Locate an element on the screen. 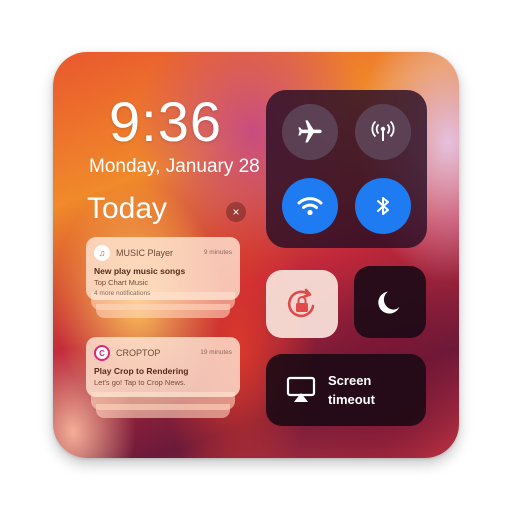 The height and width of the screenshot is (512, 512). clear-notifications-button: × is located at coordinates (236, 212).